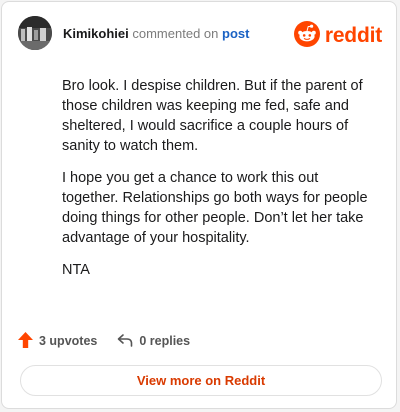 This screenshot has height=412, width=400. I want to click on commented-label: commented on, so click(175, 33).